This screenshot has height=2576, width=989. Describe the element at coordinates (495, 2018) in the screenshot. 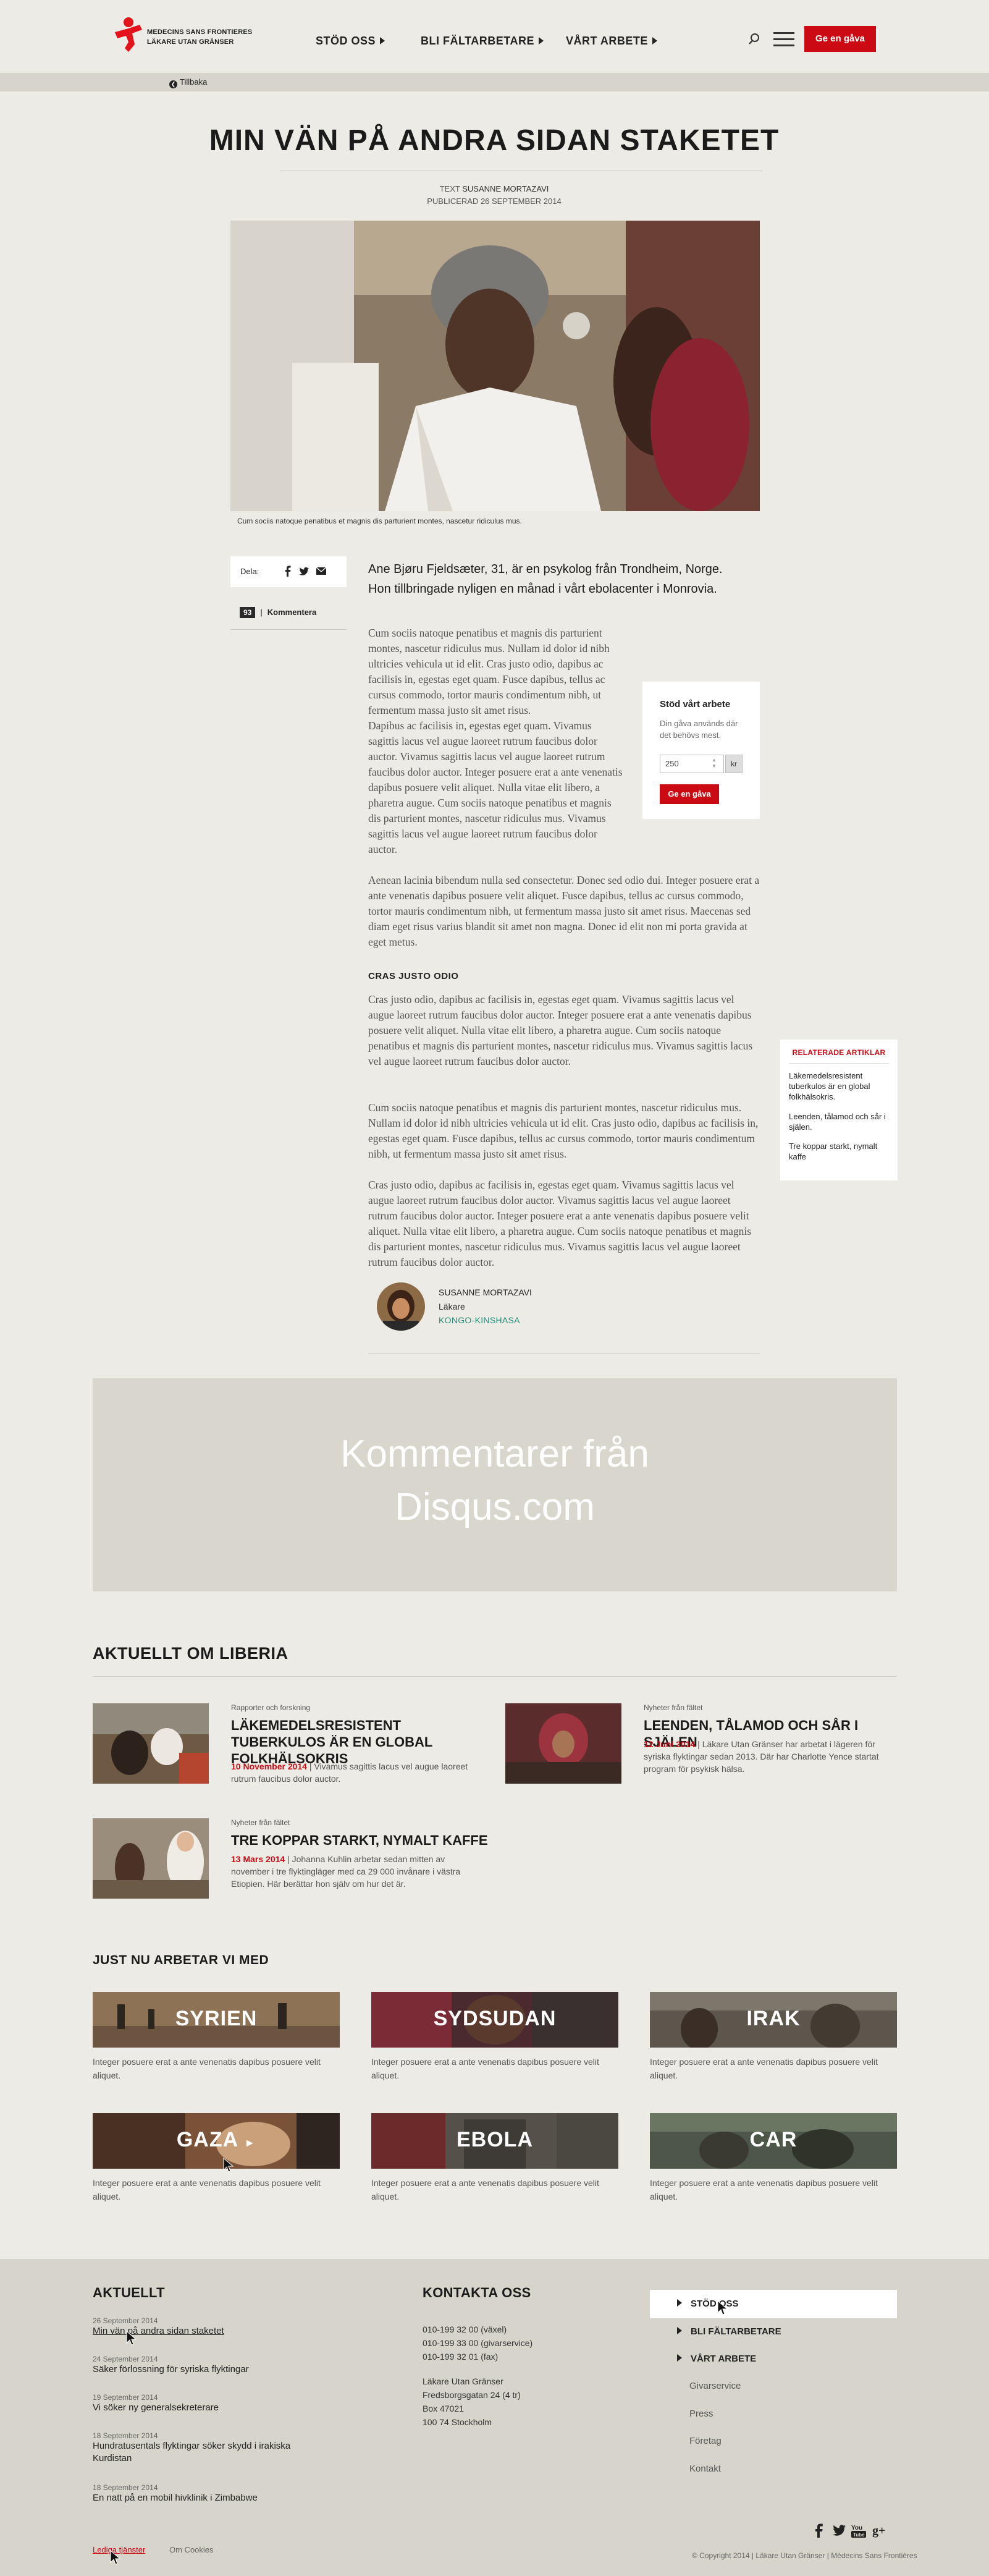

I see `project-label: SYDSUDAN` at that location.